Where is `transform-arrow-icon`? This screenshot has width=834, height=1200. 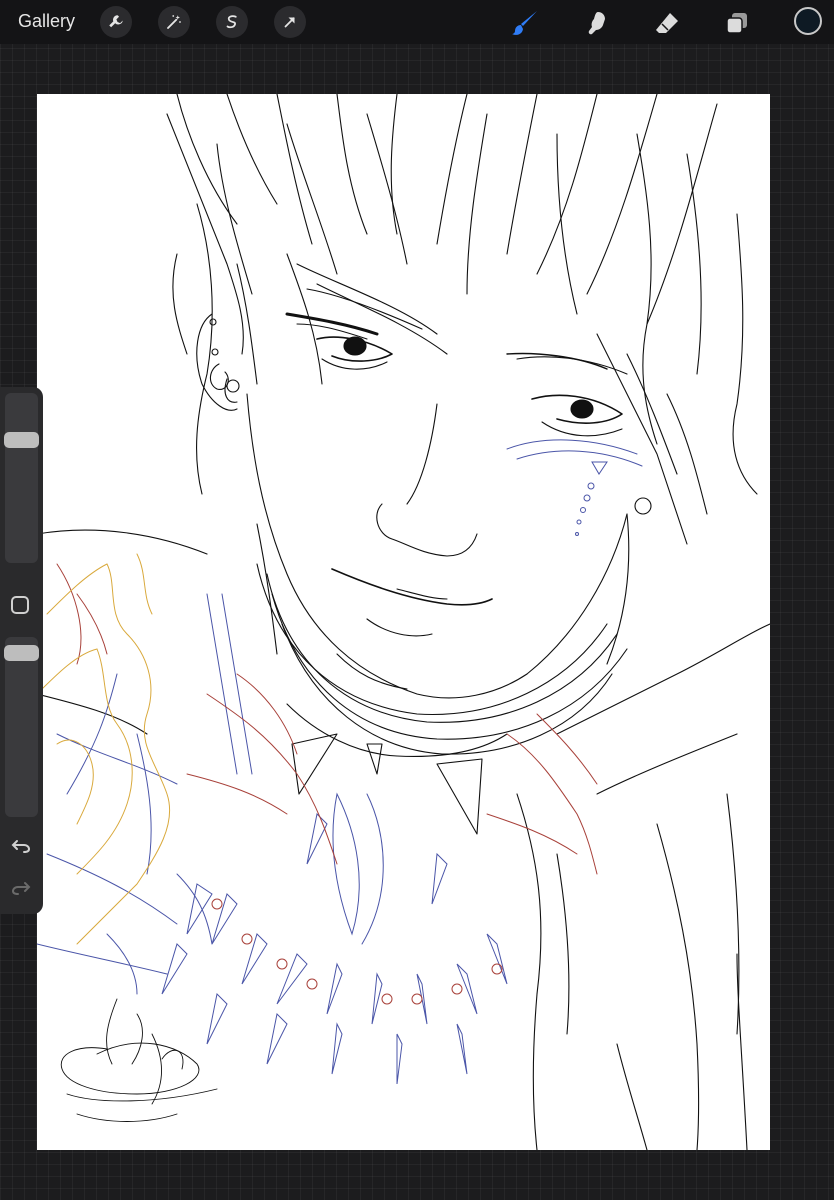
transform-arrow-icon is located at coordinates (289, 22).